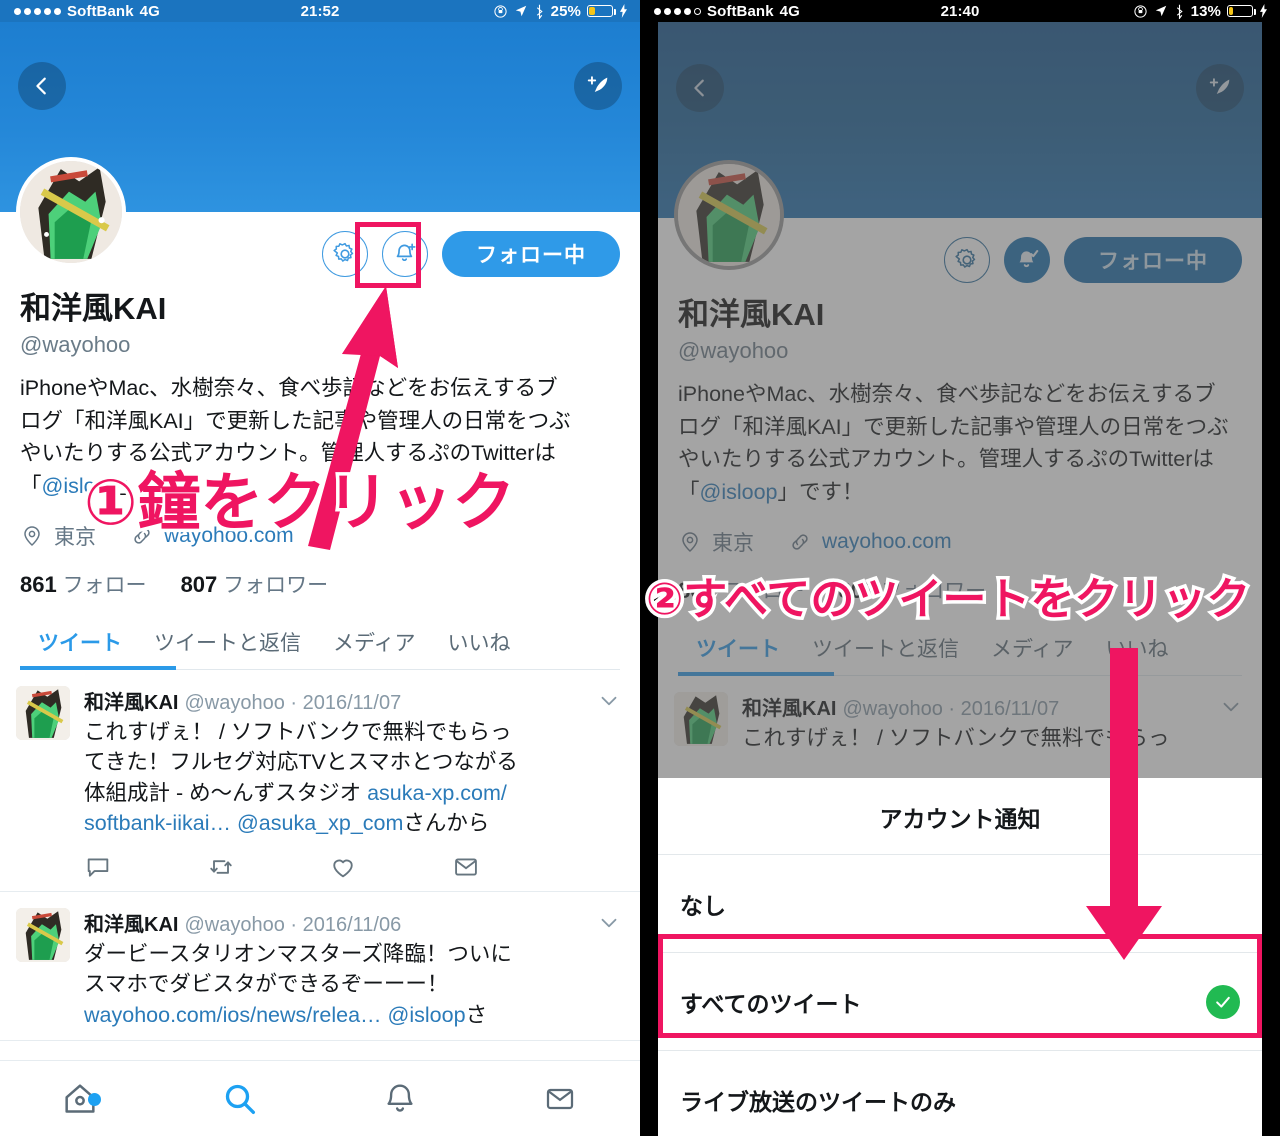  Describe the element at coordinates (145, 867) in the screenshot. I see `reply-button` at that location.